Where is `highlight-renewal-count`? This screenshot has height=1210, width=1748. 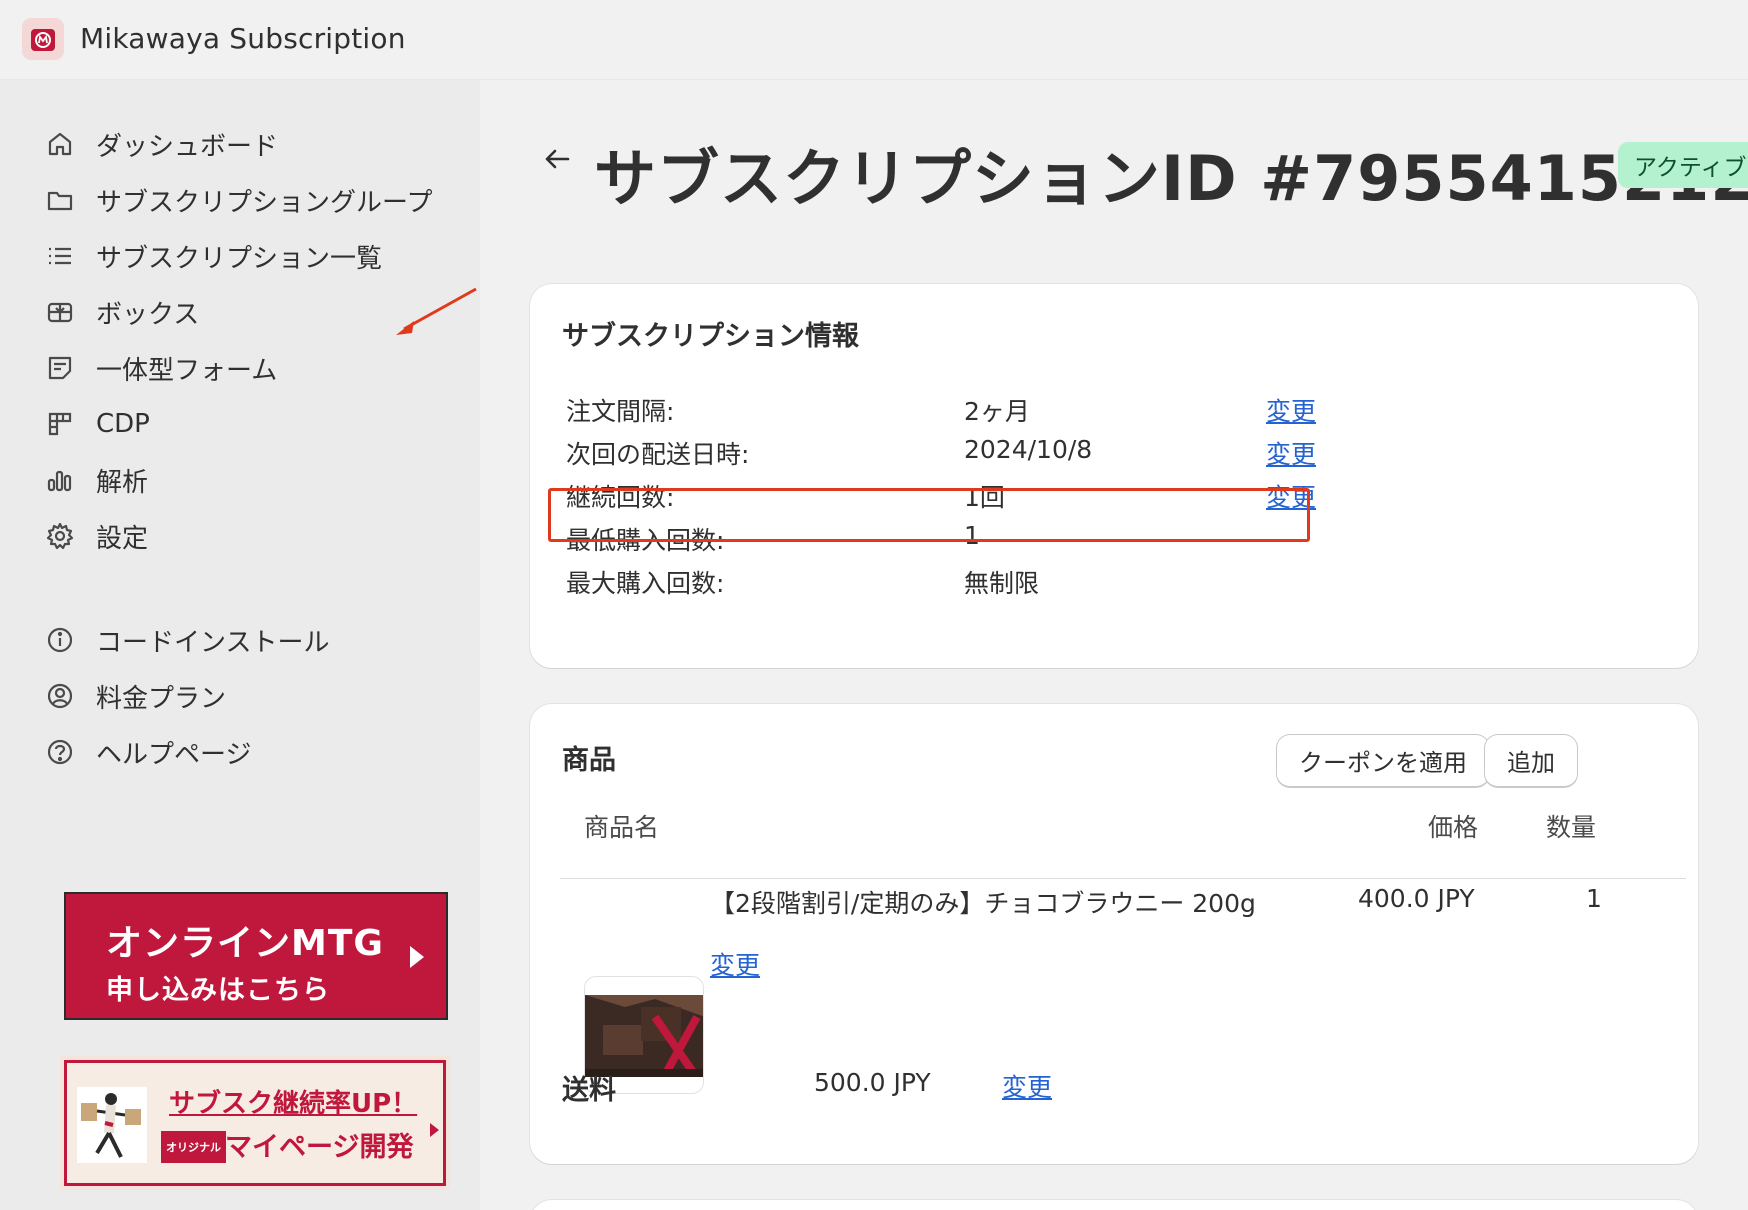 highlight-renewal-count is located at coordinates (929, 515).